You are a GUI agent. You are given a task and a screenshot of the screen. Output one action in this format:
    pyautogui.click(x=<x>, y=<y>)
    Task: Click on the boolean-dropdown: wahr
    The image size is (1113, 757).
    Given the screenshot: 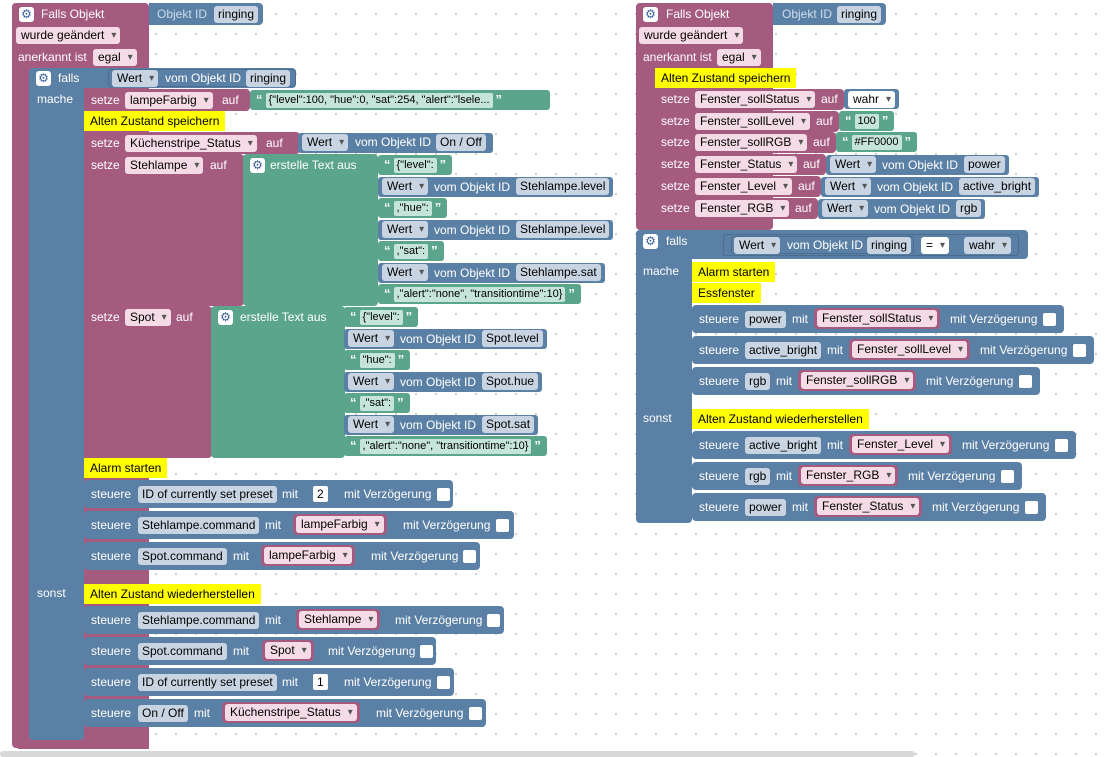 What is the action you would take?
    pyautogui.click(x=872, y=99)
    